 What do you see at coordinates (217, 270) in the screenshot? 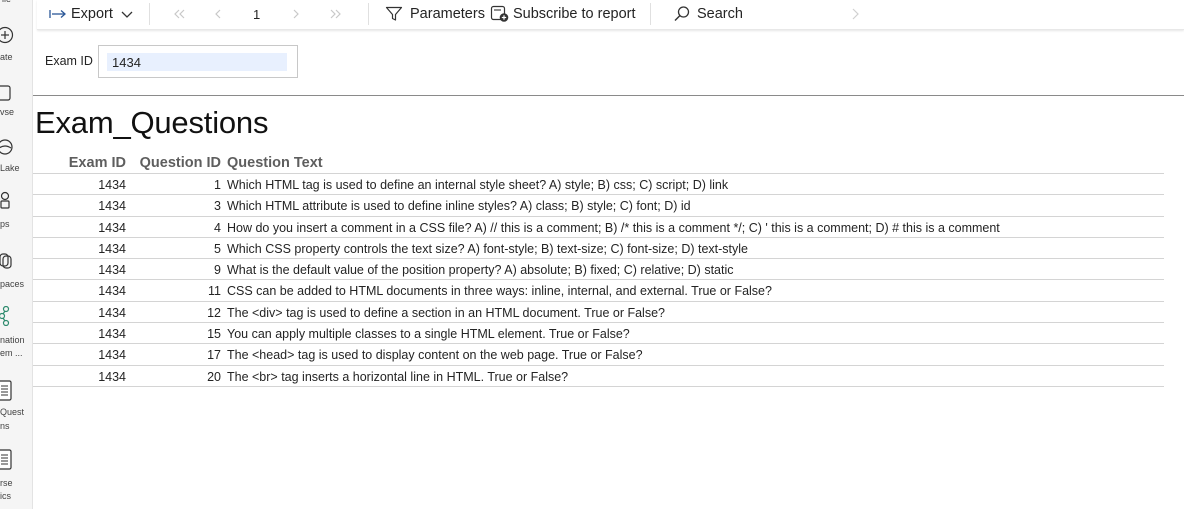
I see `cell-question-id: 9` at bounding box center [217, 270].